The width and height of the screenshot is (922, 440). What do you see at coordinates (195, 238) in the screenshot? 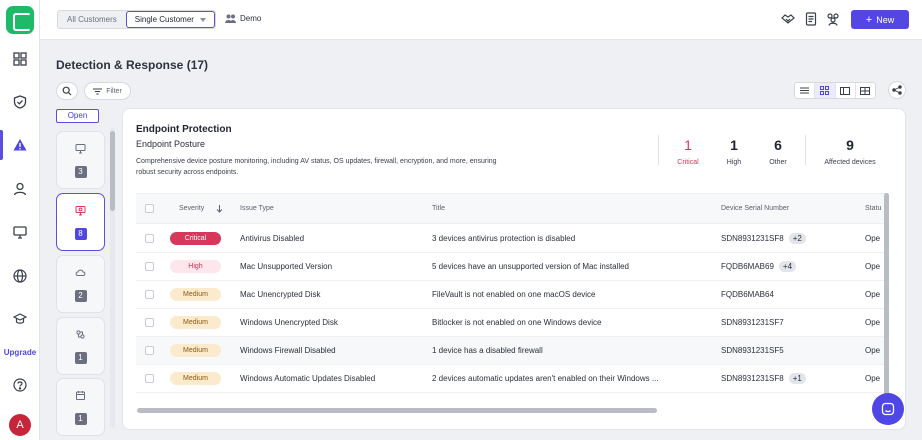
I see `severity-badge: Critical` at bounding box center [195, 238].